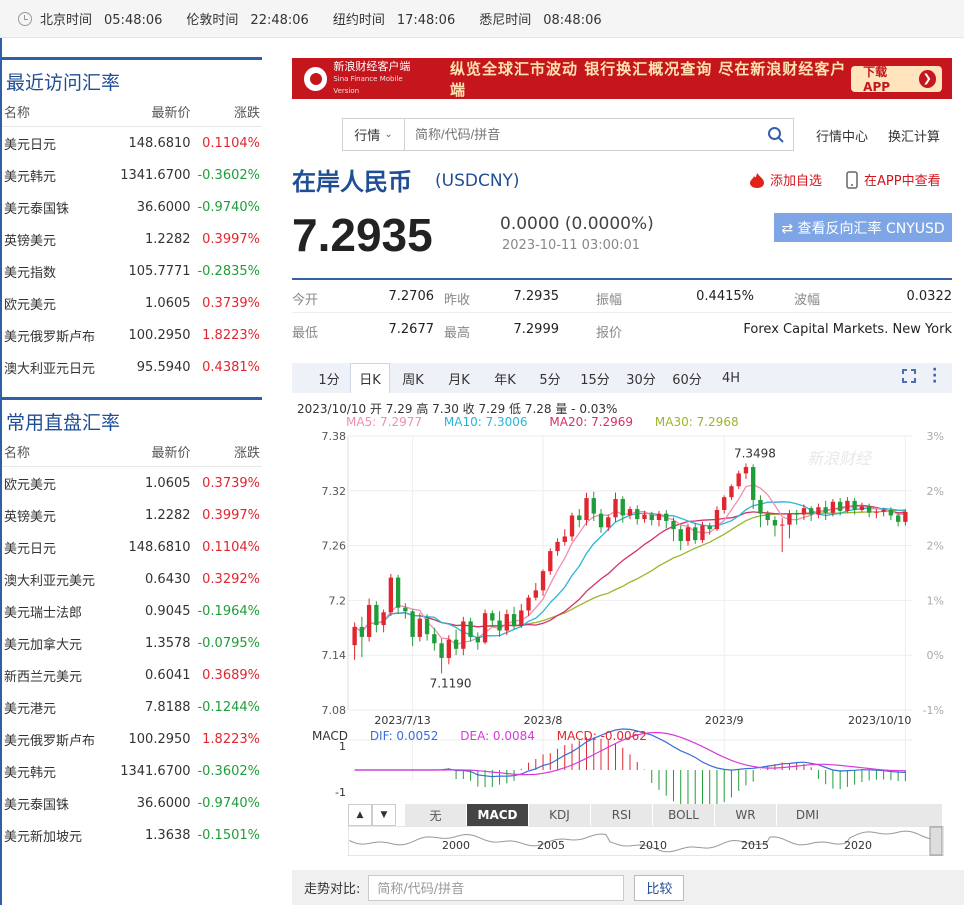  I want to click on tab-indicator: RSI, so click(621, 815).